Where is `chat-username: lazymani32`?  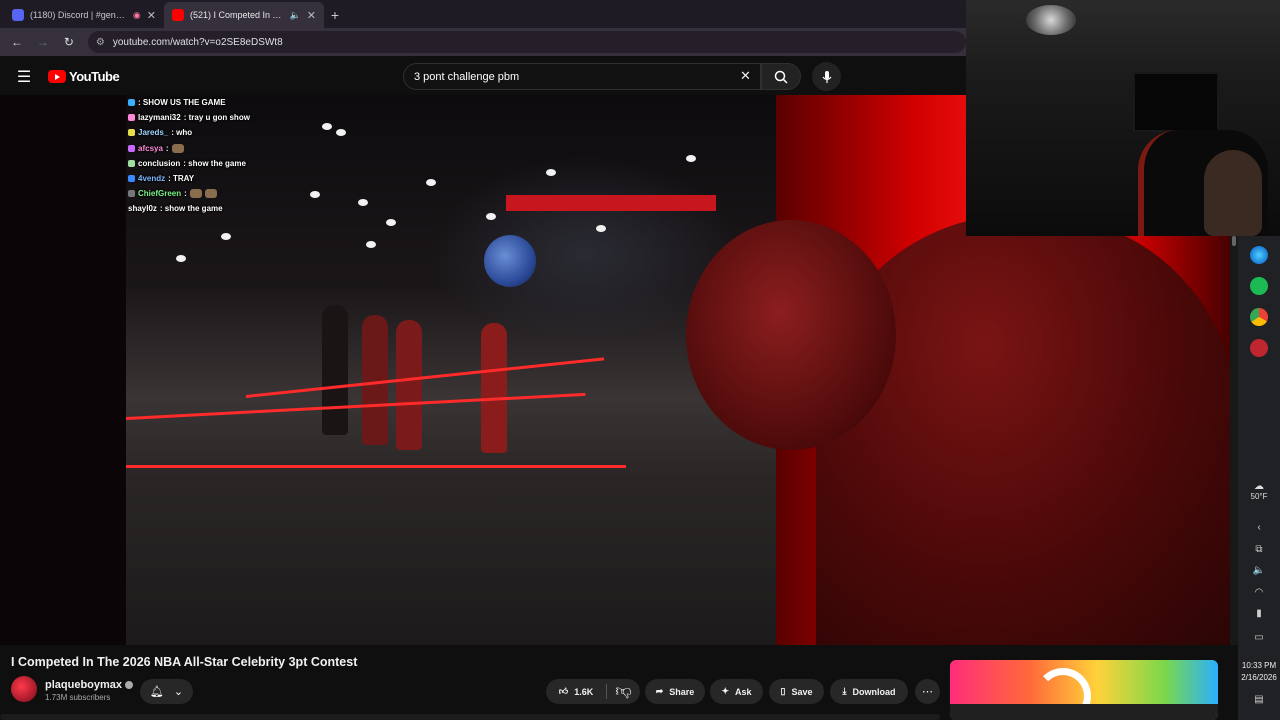 chat-username: lazymani32 is located at coordinates (159, 118).